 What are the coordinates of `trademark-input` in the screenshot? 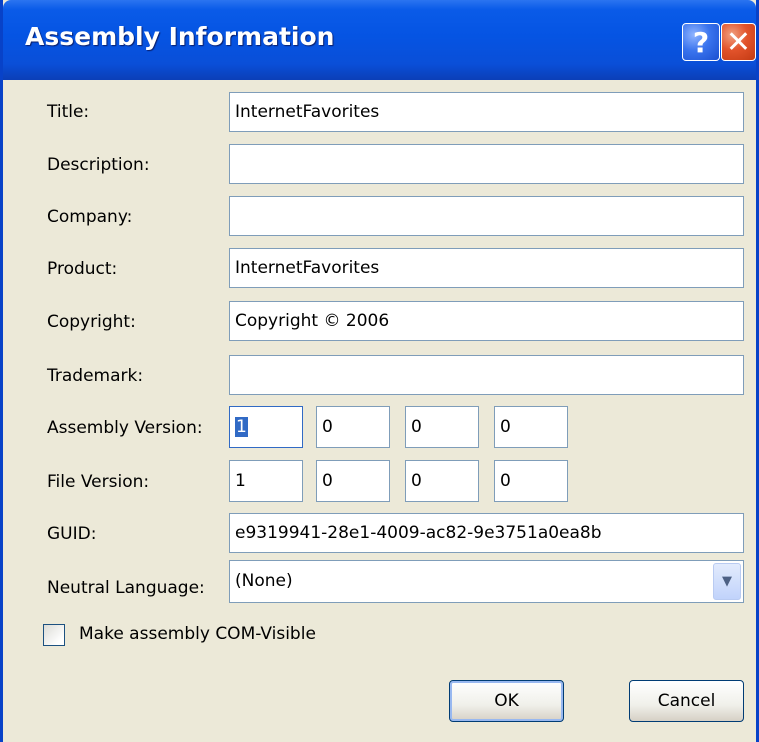 It's located at (486, 375).